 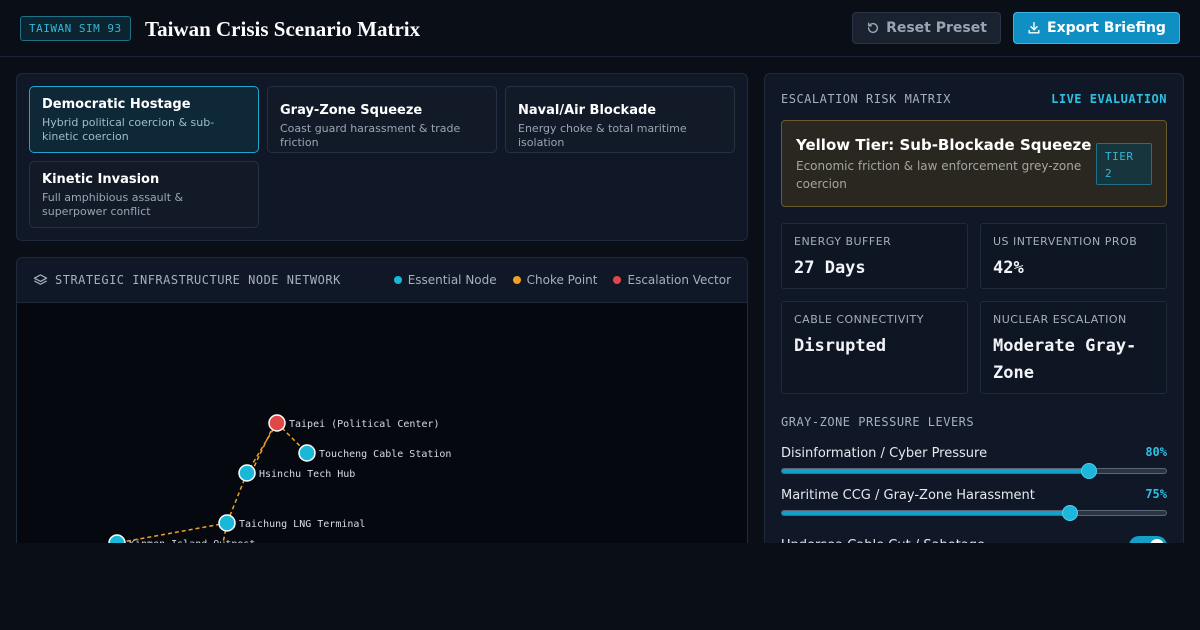 What do you see at coordinates (370, 135) in the screenshot?
I see `scenario-desc: Coast guard harassment & trade friction` at bounding box center [370, 135].